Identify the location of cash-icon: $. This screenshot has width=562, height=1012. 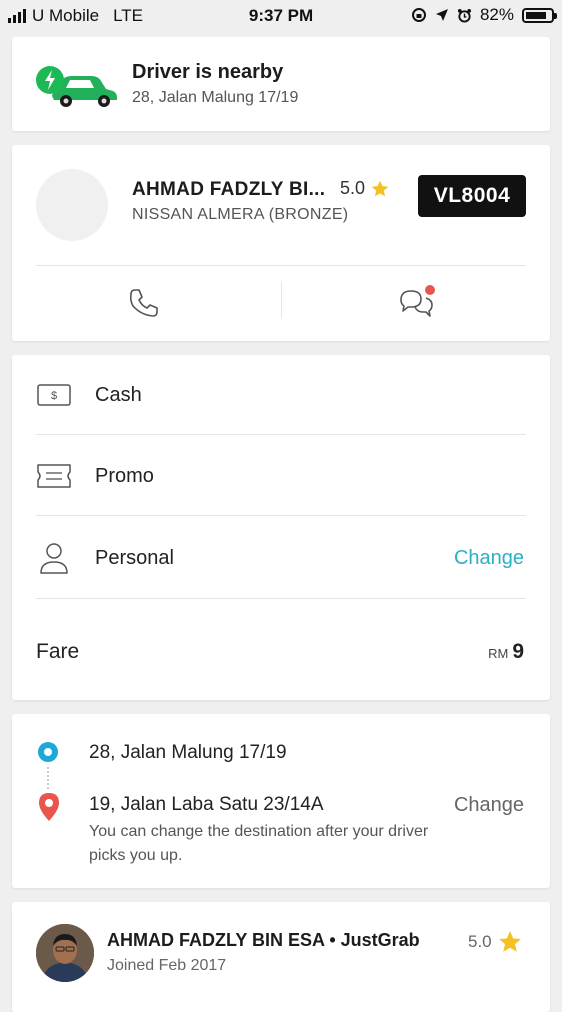
(54, 395).